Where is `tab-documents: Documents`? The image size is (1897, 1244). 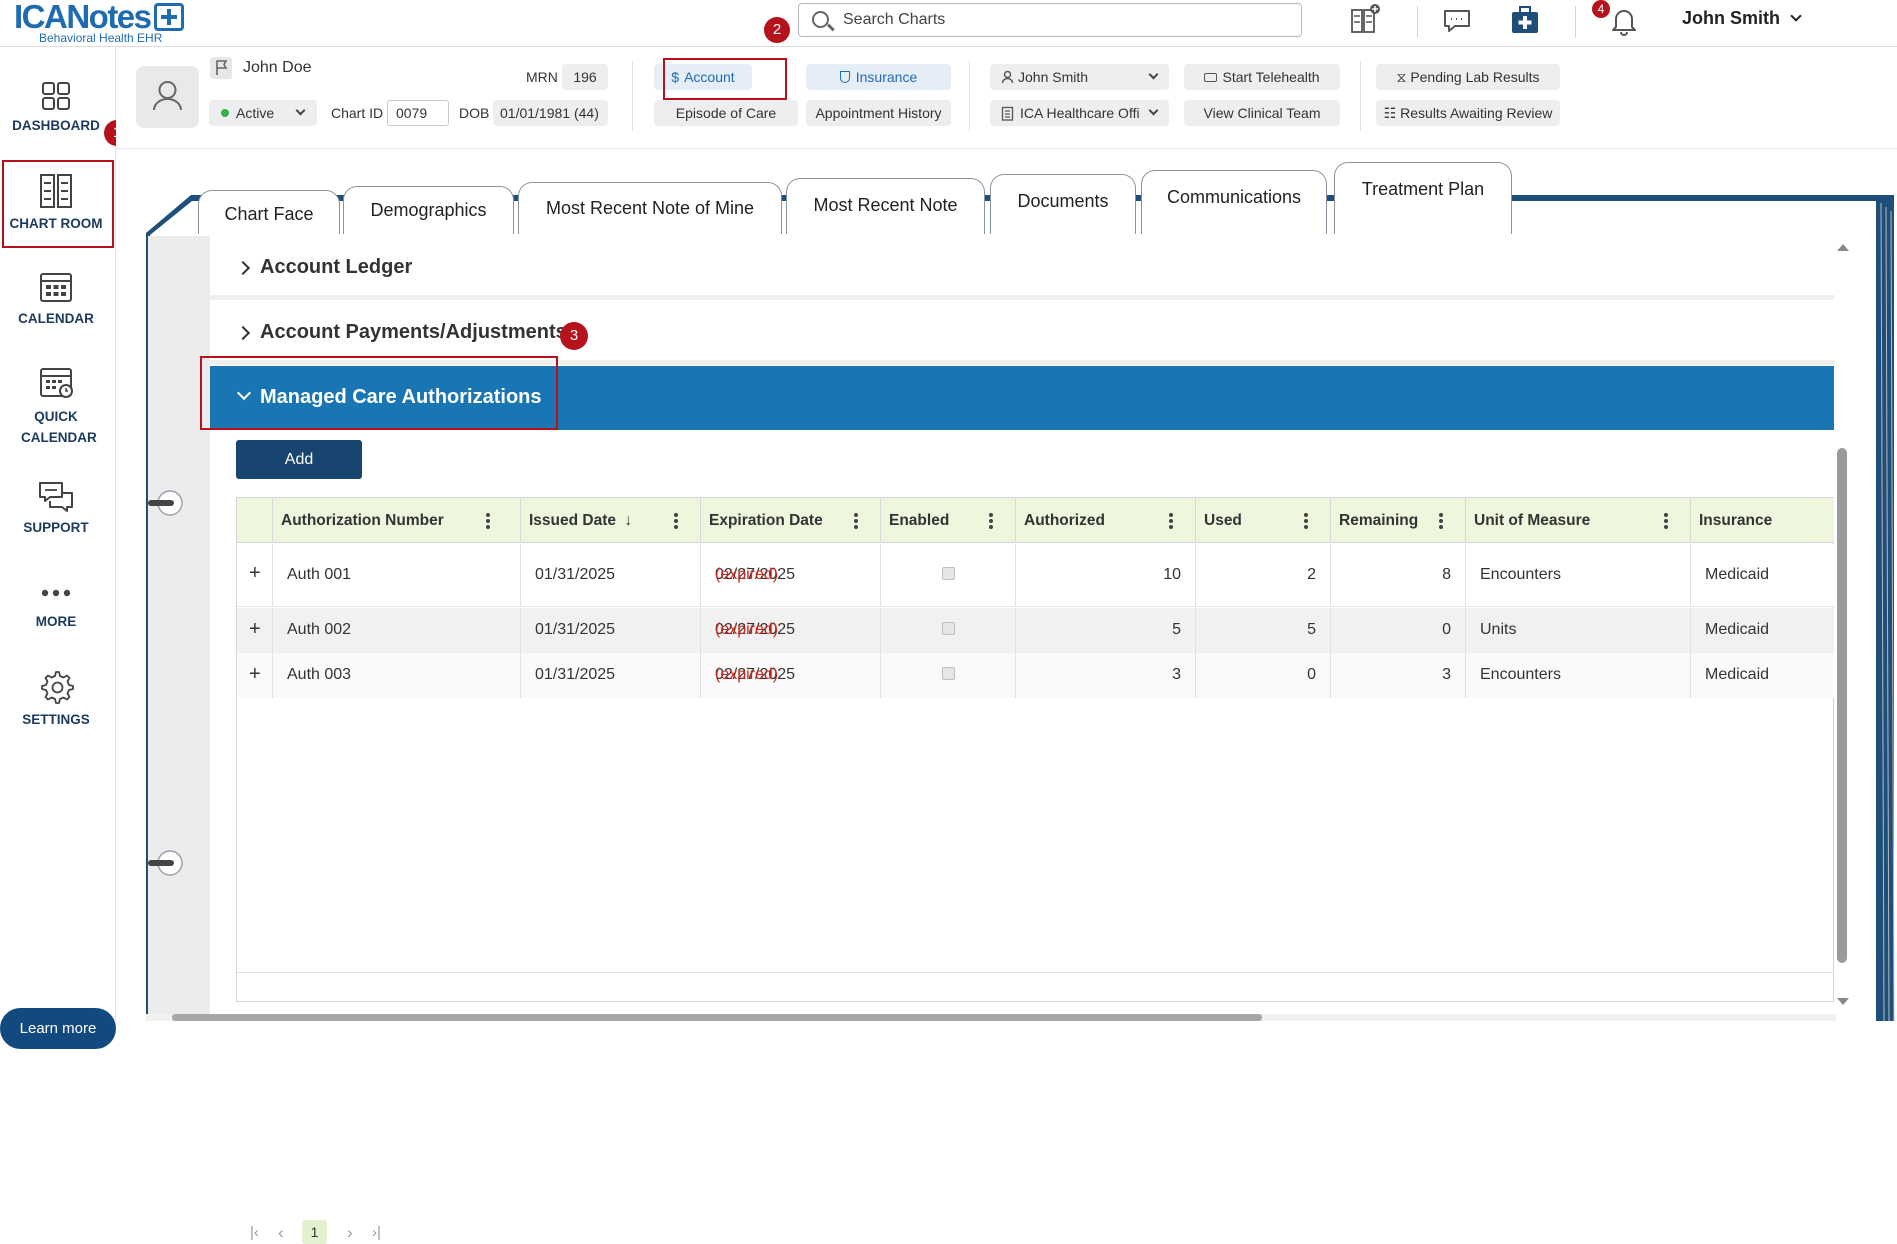 tab-documents: Documents is located at coordinates (1063, 204).